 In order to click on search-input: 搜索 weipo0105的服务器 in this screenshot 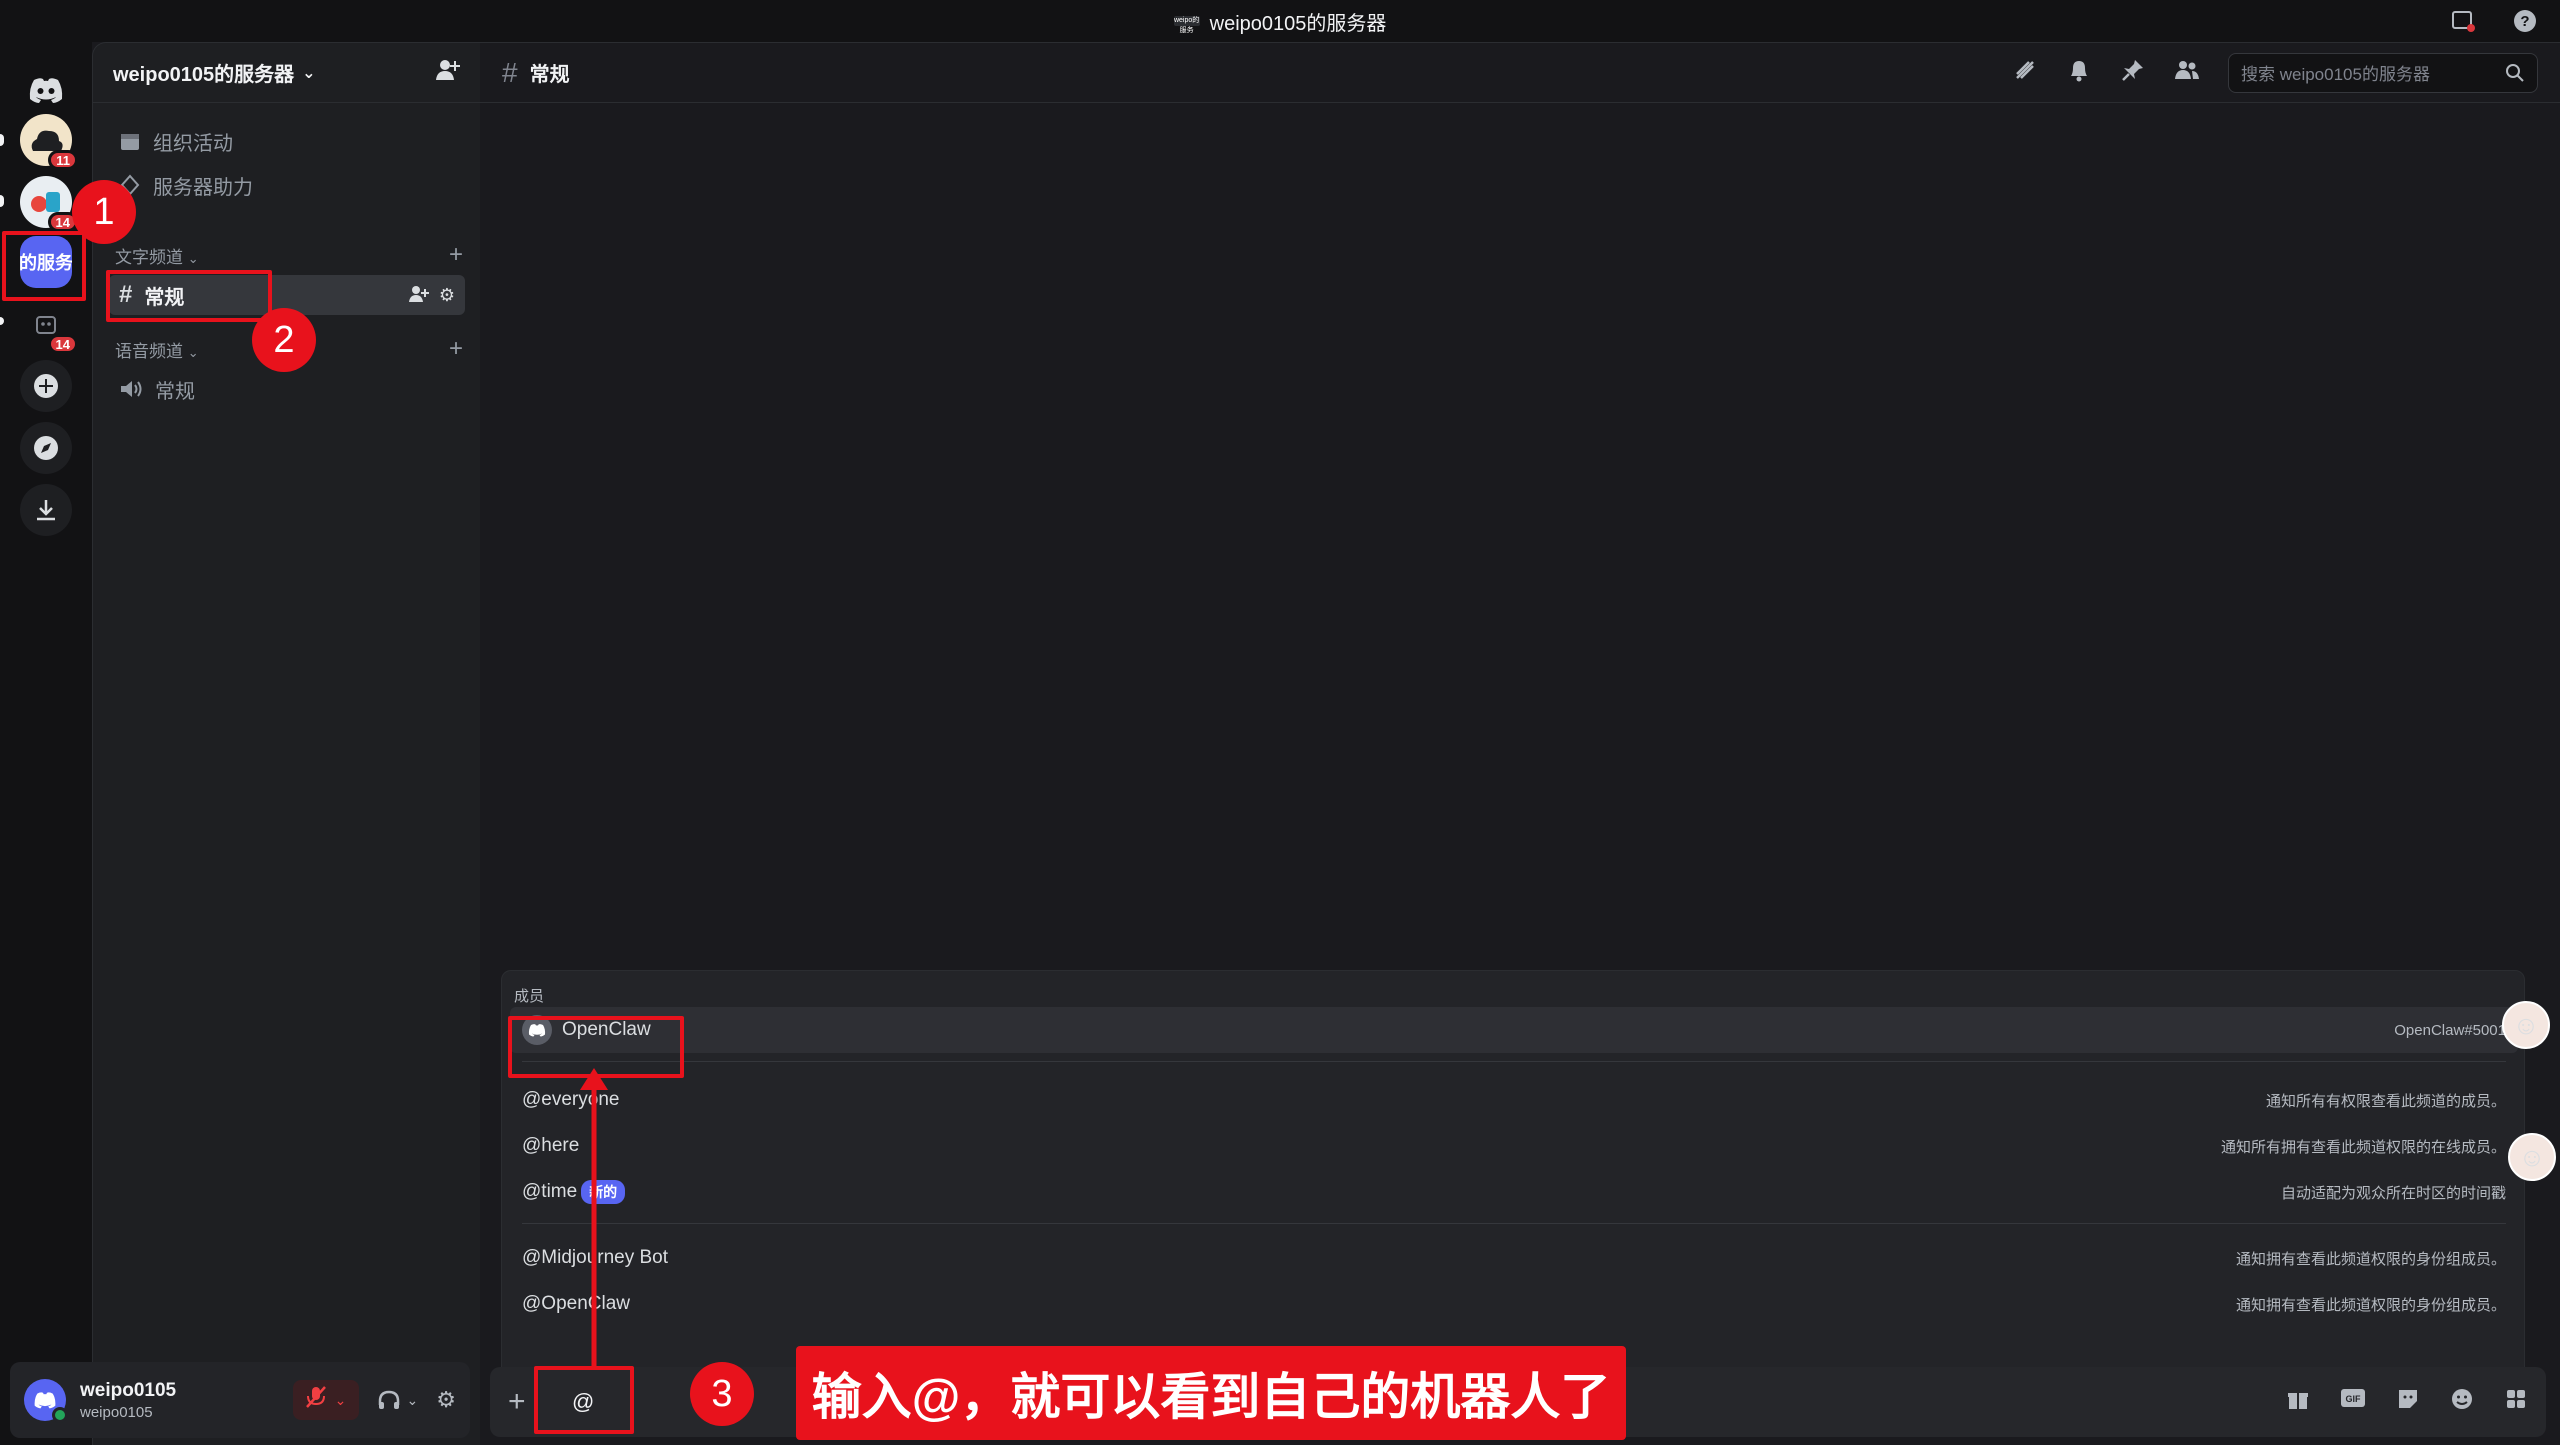, I will do `click(2383, 72)`.